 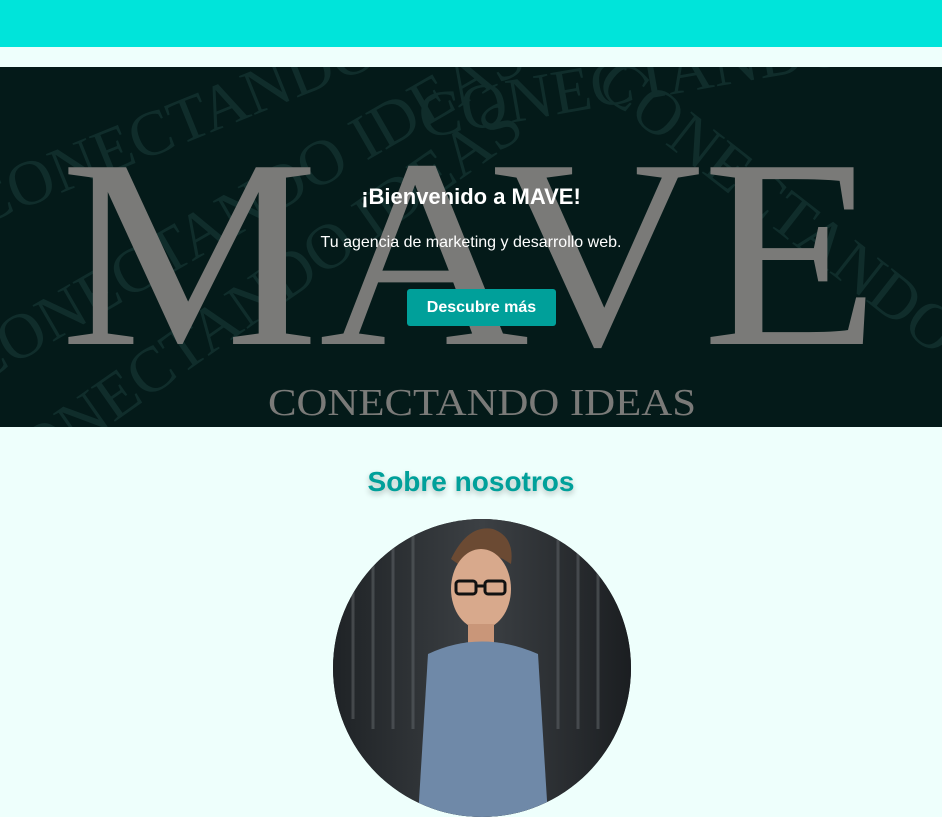 I want to click on person-photo-icon, so click(x=482, y=668).